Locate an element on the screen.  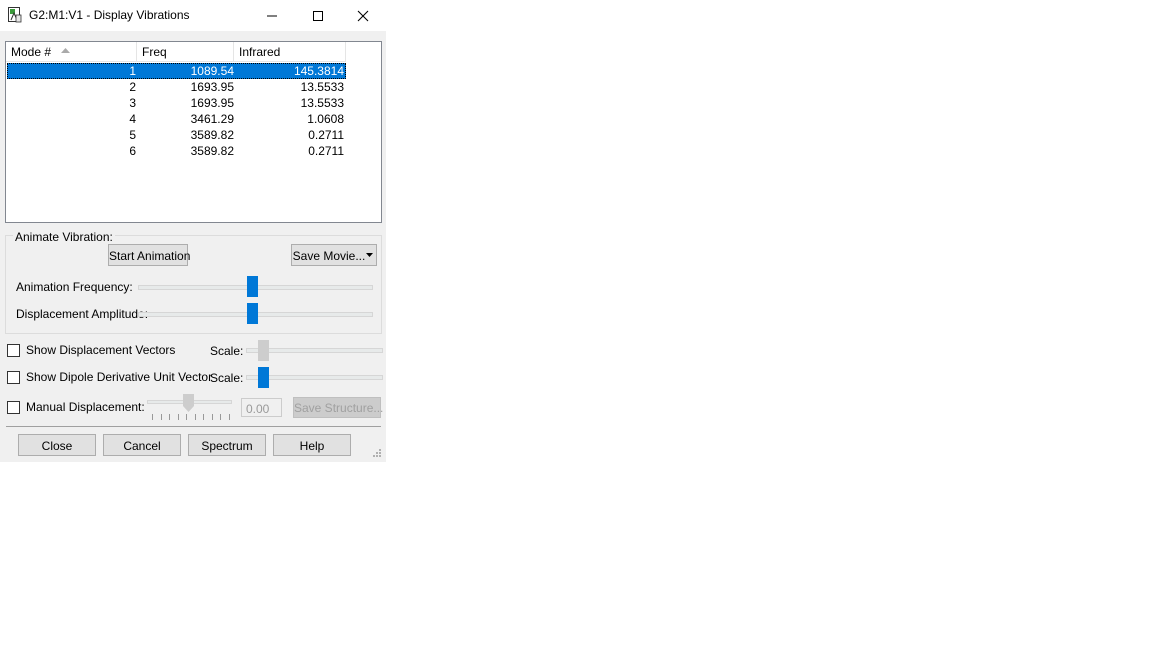
vectors-scale-slider is located at coordinates (263, 350).